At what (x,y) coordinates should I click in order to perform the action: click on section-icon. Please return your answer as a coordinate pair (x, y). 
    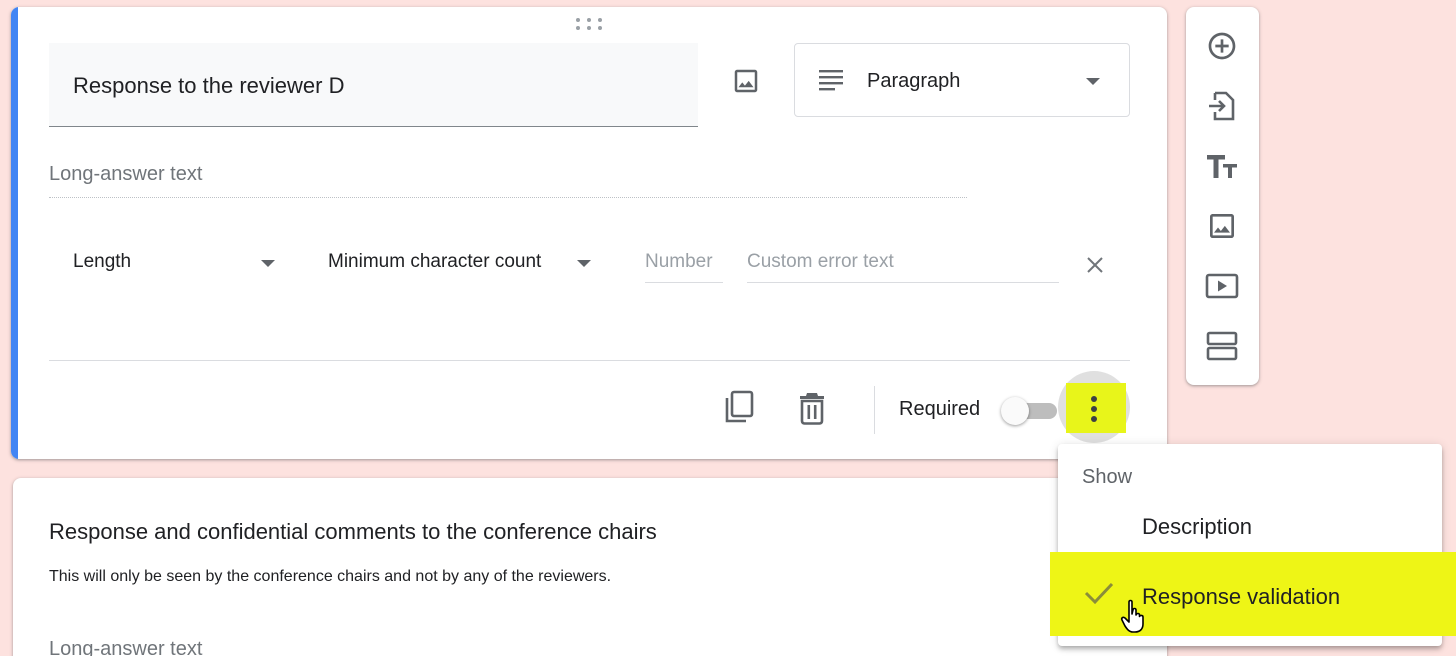
    Looking at the image, I should click on (1222, 346).